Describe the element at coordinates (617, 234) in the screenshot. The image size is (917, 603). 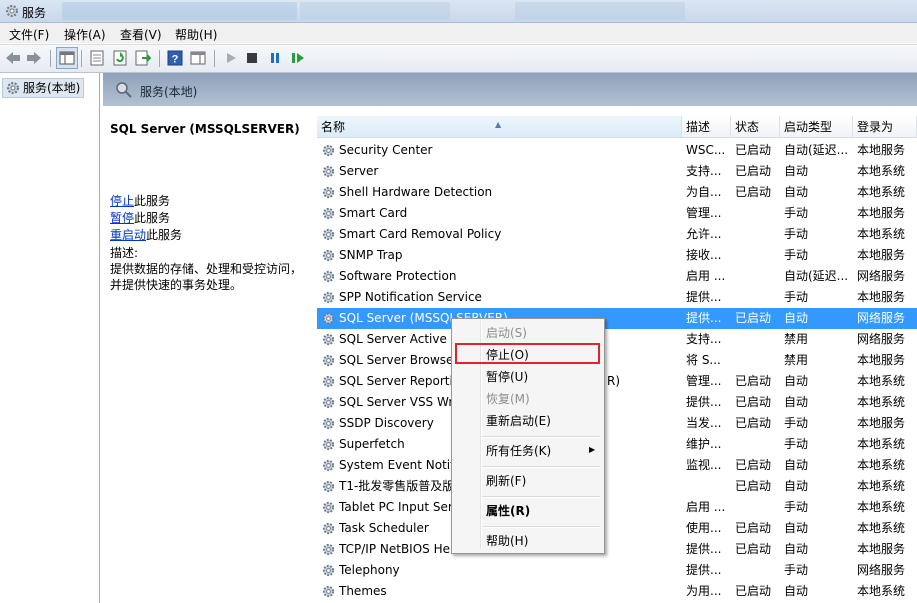
I see `table-row: Smart Card Removal Policy 允许... 手动 本地系统` at that location.